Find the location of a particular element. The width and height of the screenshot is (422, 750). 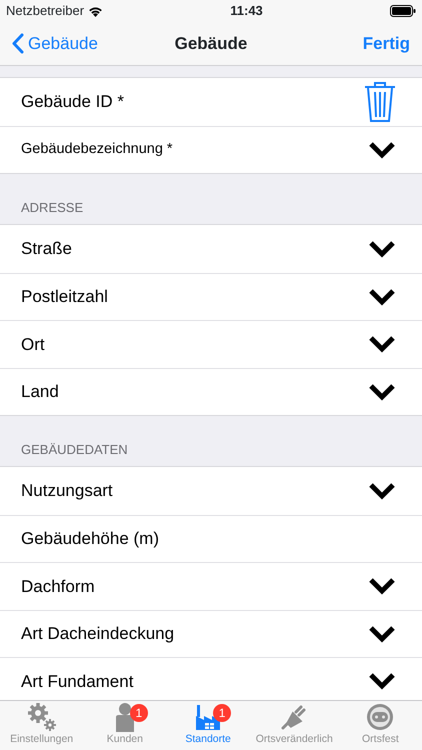

form-row: Ort is located at coordinates (211, 344).